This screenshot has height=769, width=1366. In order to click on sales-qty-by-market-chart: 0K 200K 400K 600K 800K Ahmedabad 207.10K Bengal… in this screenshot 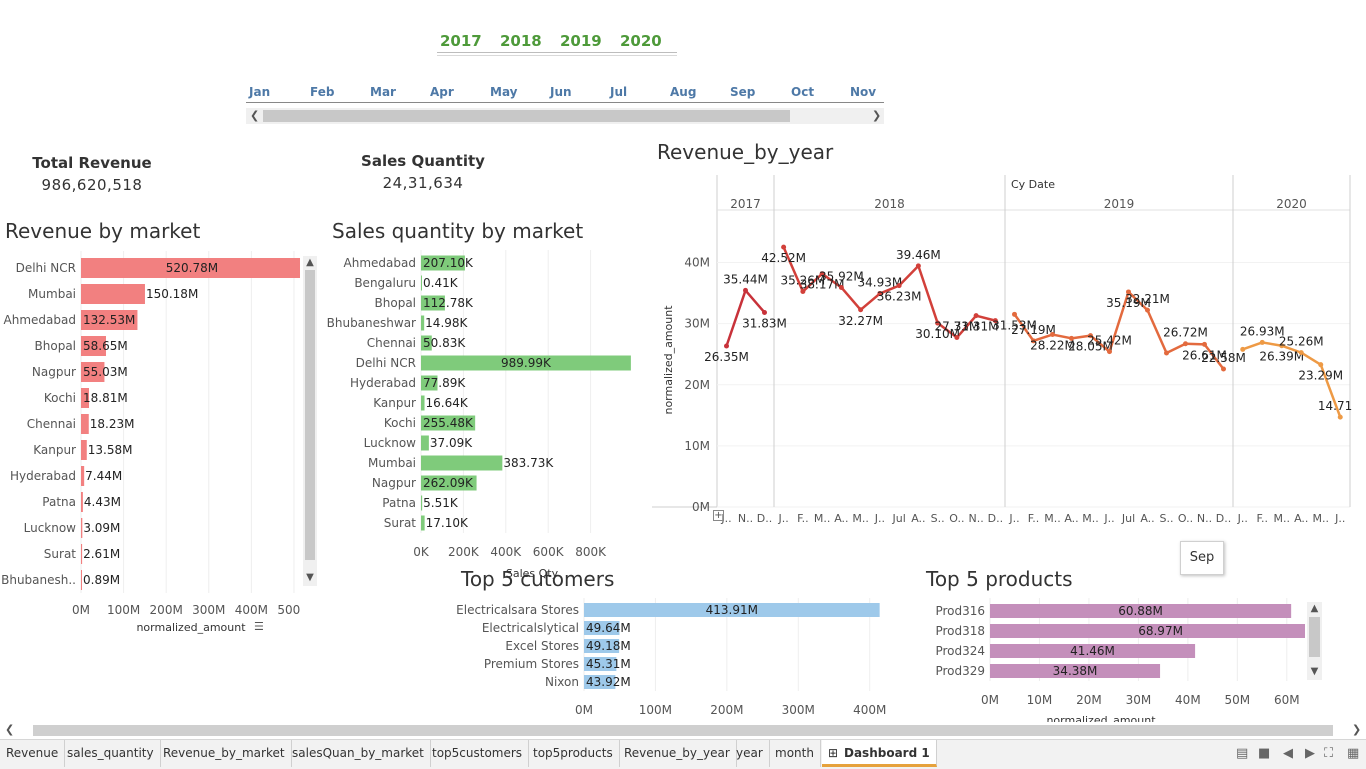, I will do `click(479, 415)`.